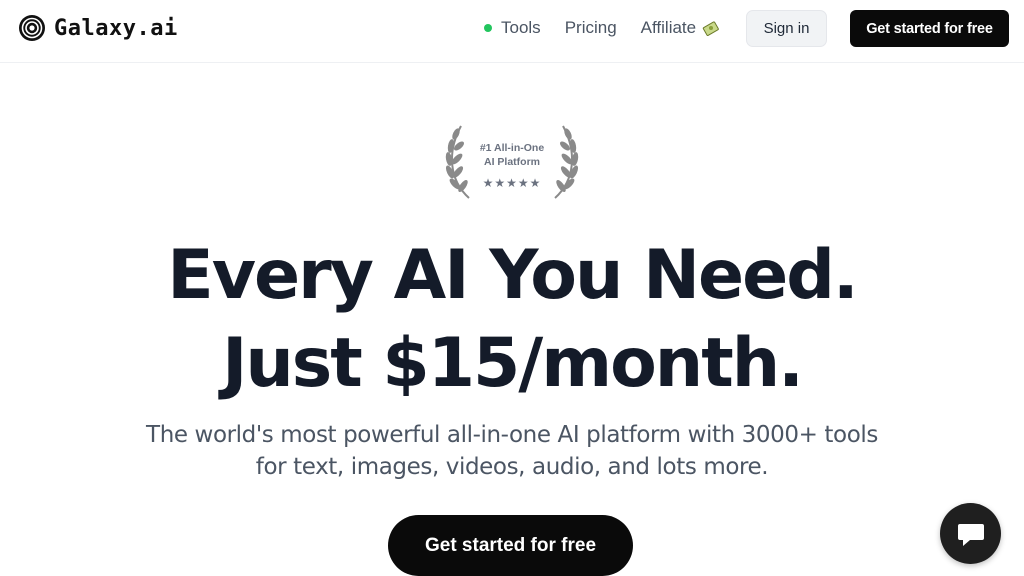 Image resolution: width=1024 pixels, height=576 pixels. Describe the element at coordinates (510, 545) in the screenshot. I see `hero-get-started-button: Get started for free` at that location.